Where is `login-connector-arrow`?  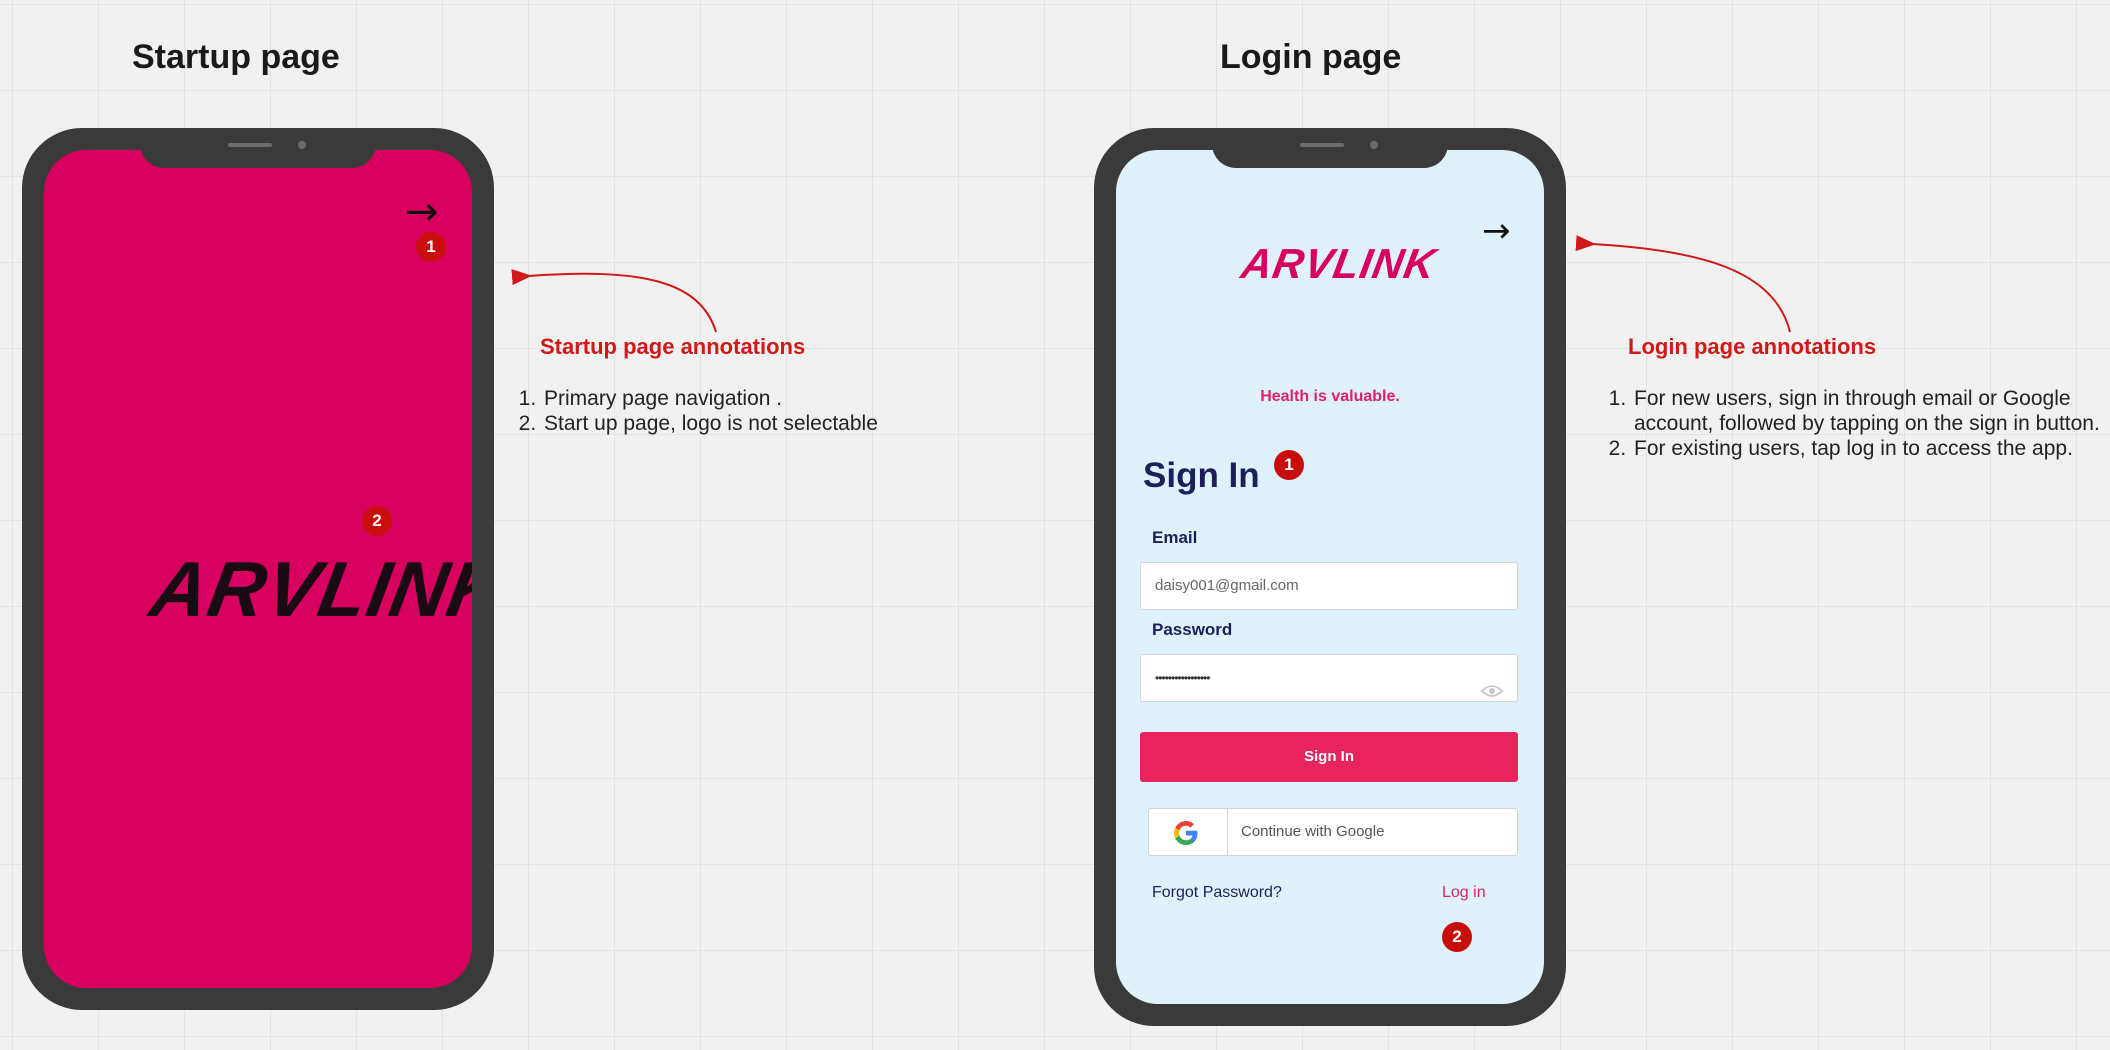
login-connector-arrow is located at coordinates (1683, 284).